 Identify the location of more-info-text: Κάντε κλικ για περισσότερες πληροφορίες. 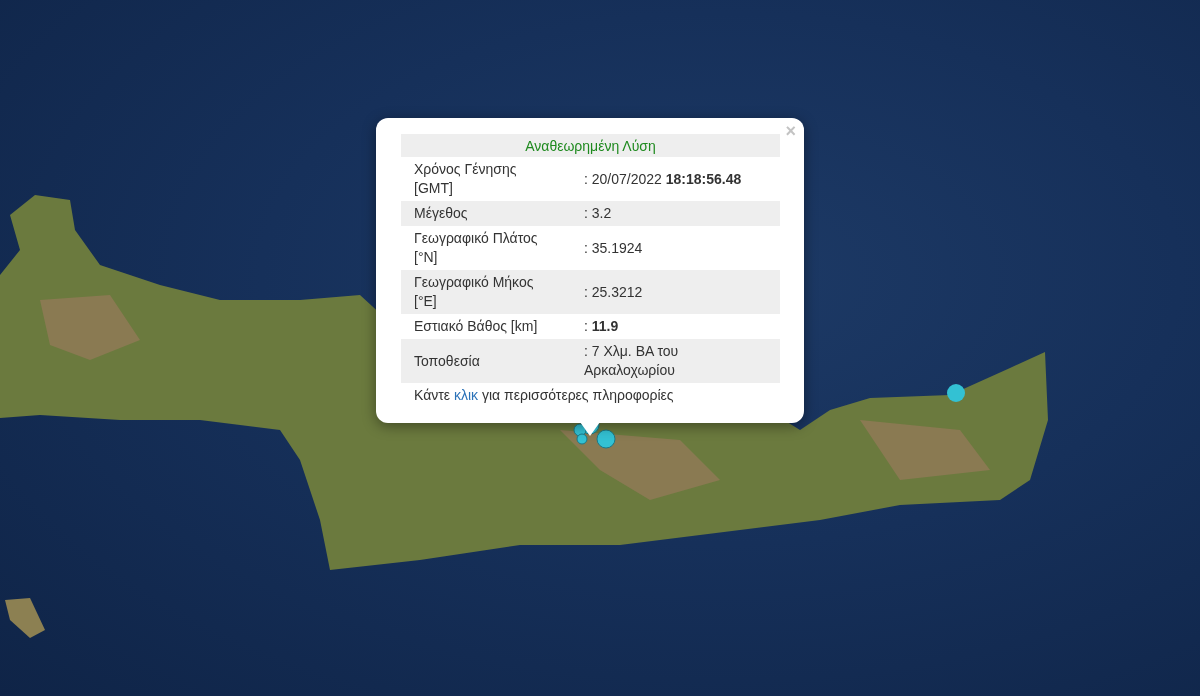
(544, 395).